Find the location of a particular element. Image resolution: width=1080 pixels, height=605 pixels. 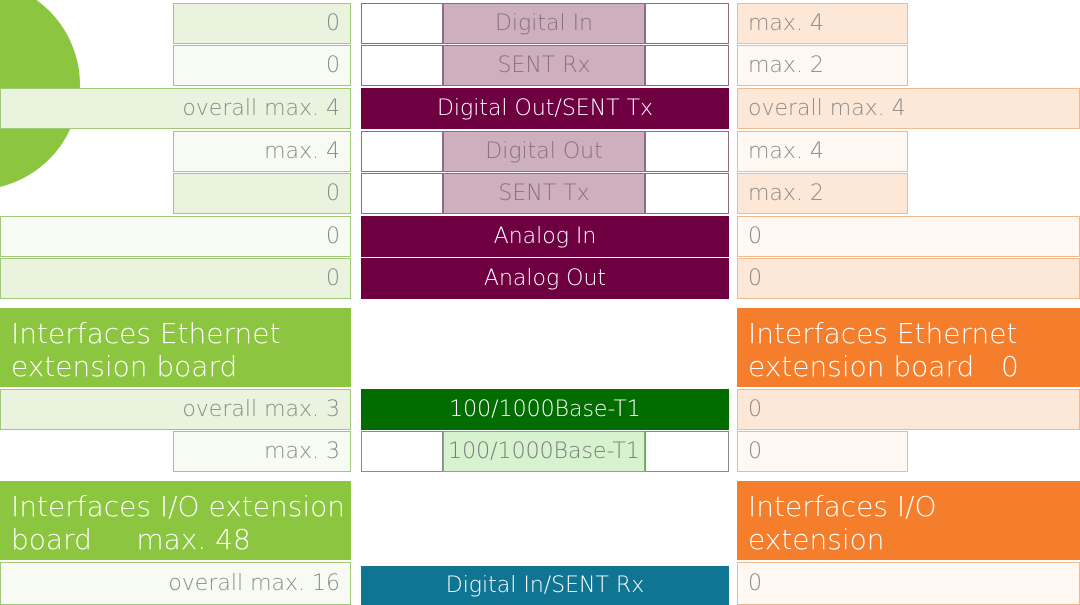

mid-label-digital-out-sent-tx: Digital Out/SENT Tx is located at coordinates (545, 108).